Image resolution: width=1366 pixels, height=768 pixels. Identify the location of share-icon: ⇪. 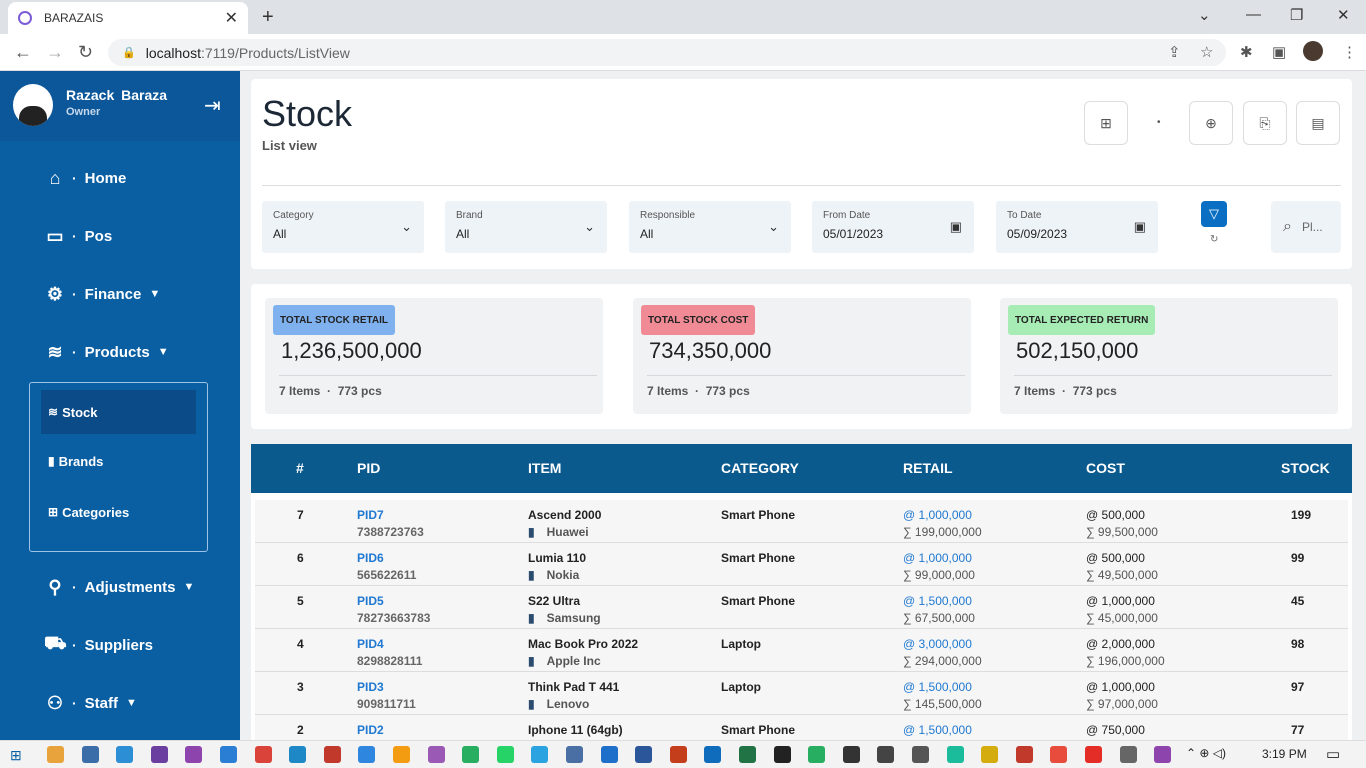
(1174, 52).